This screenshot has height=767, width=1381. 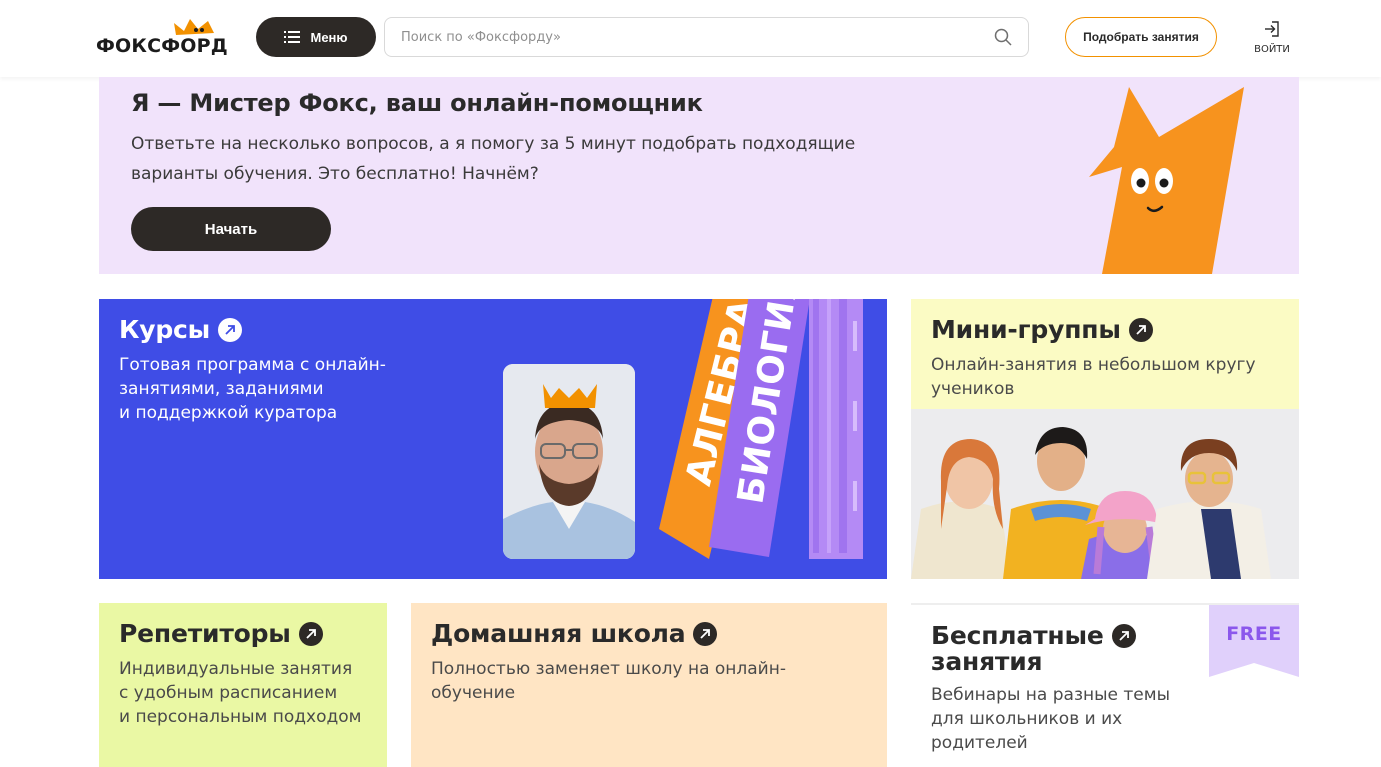 I want to click on card-title: Репетиторы, so click(x=221, y=634).